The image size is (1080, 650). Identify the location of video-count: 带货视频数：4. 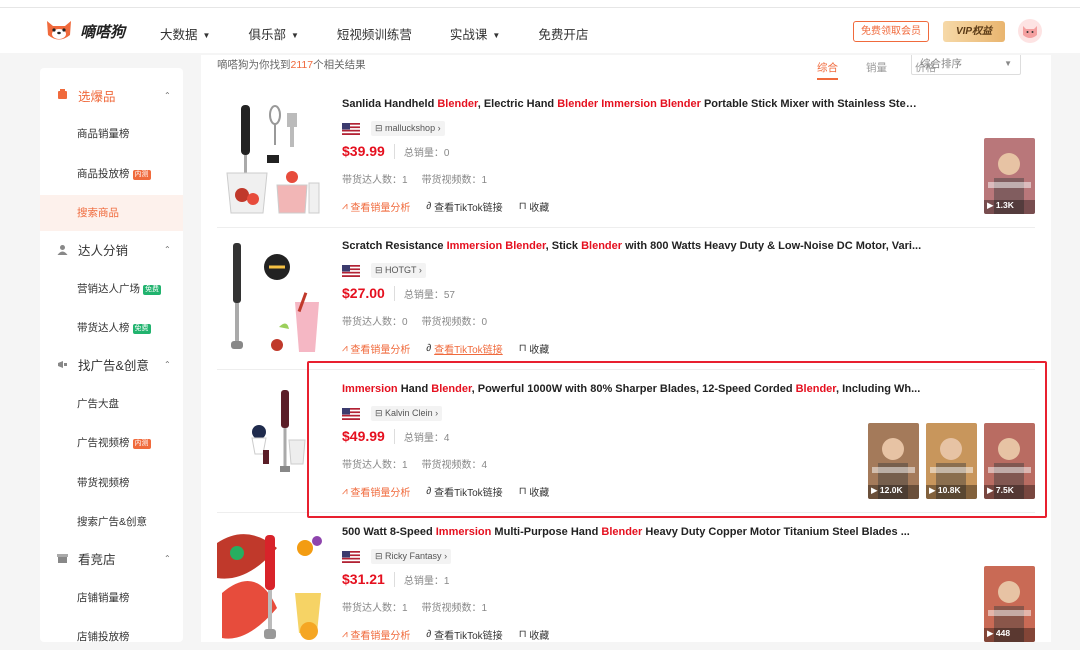
(454, 465).